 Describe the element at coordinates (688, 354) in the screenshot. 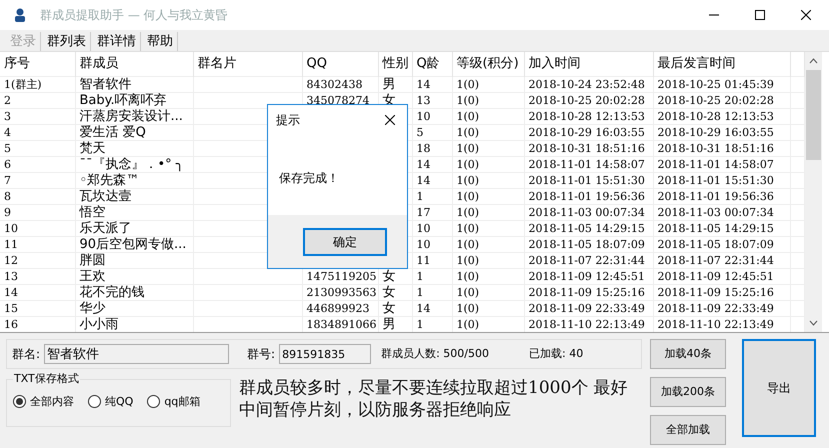

I see `load-button: 加载40条` at that location.